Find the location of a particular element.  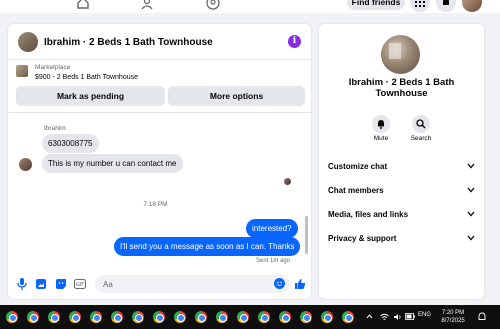

menu-item-label: Chat members is located at coordinates (356, 190).